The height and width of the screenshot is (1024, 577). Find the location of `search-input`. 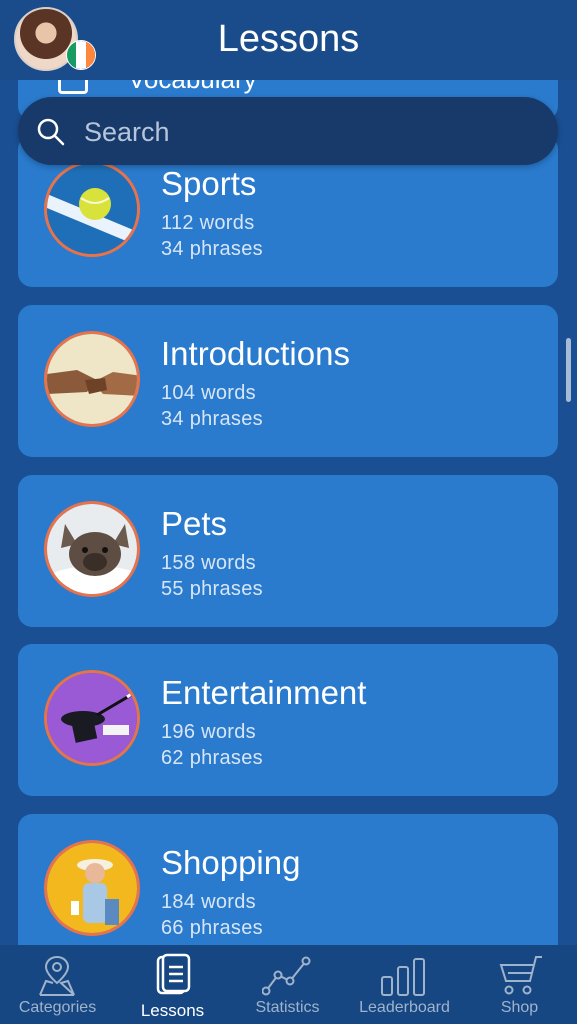

search-input is located at coordinates (304, 132).